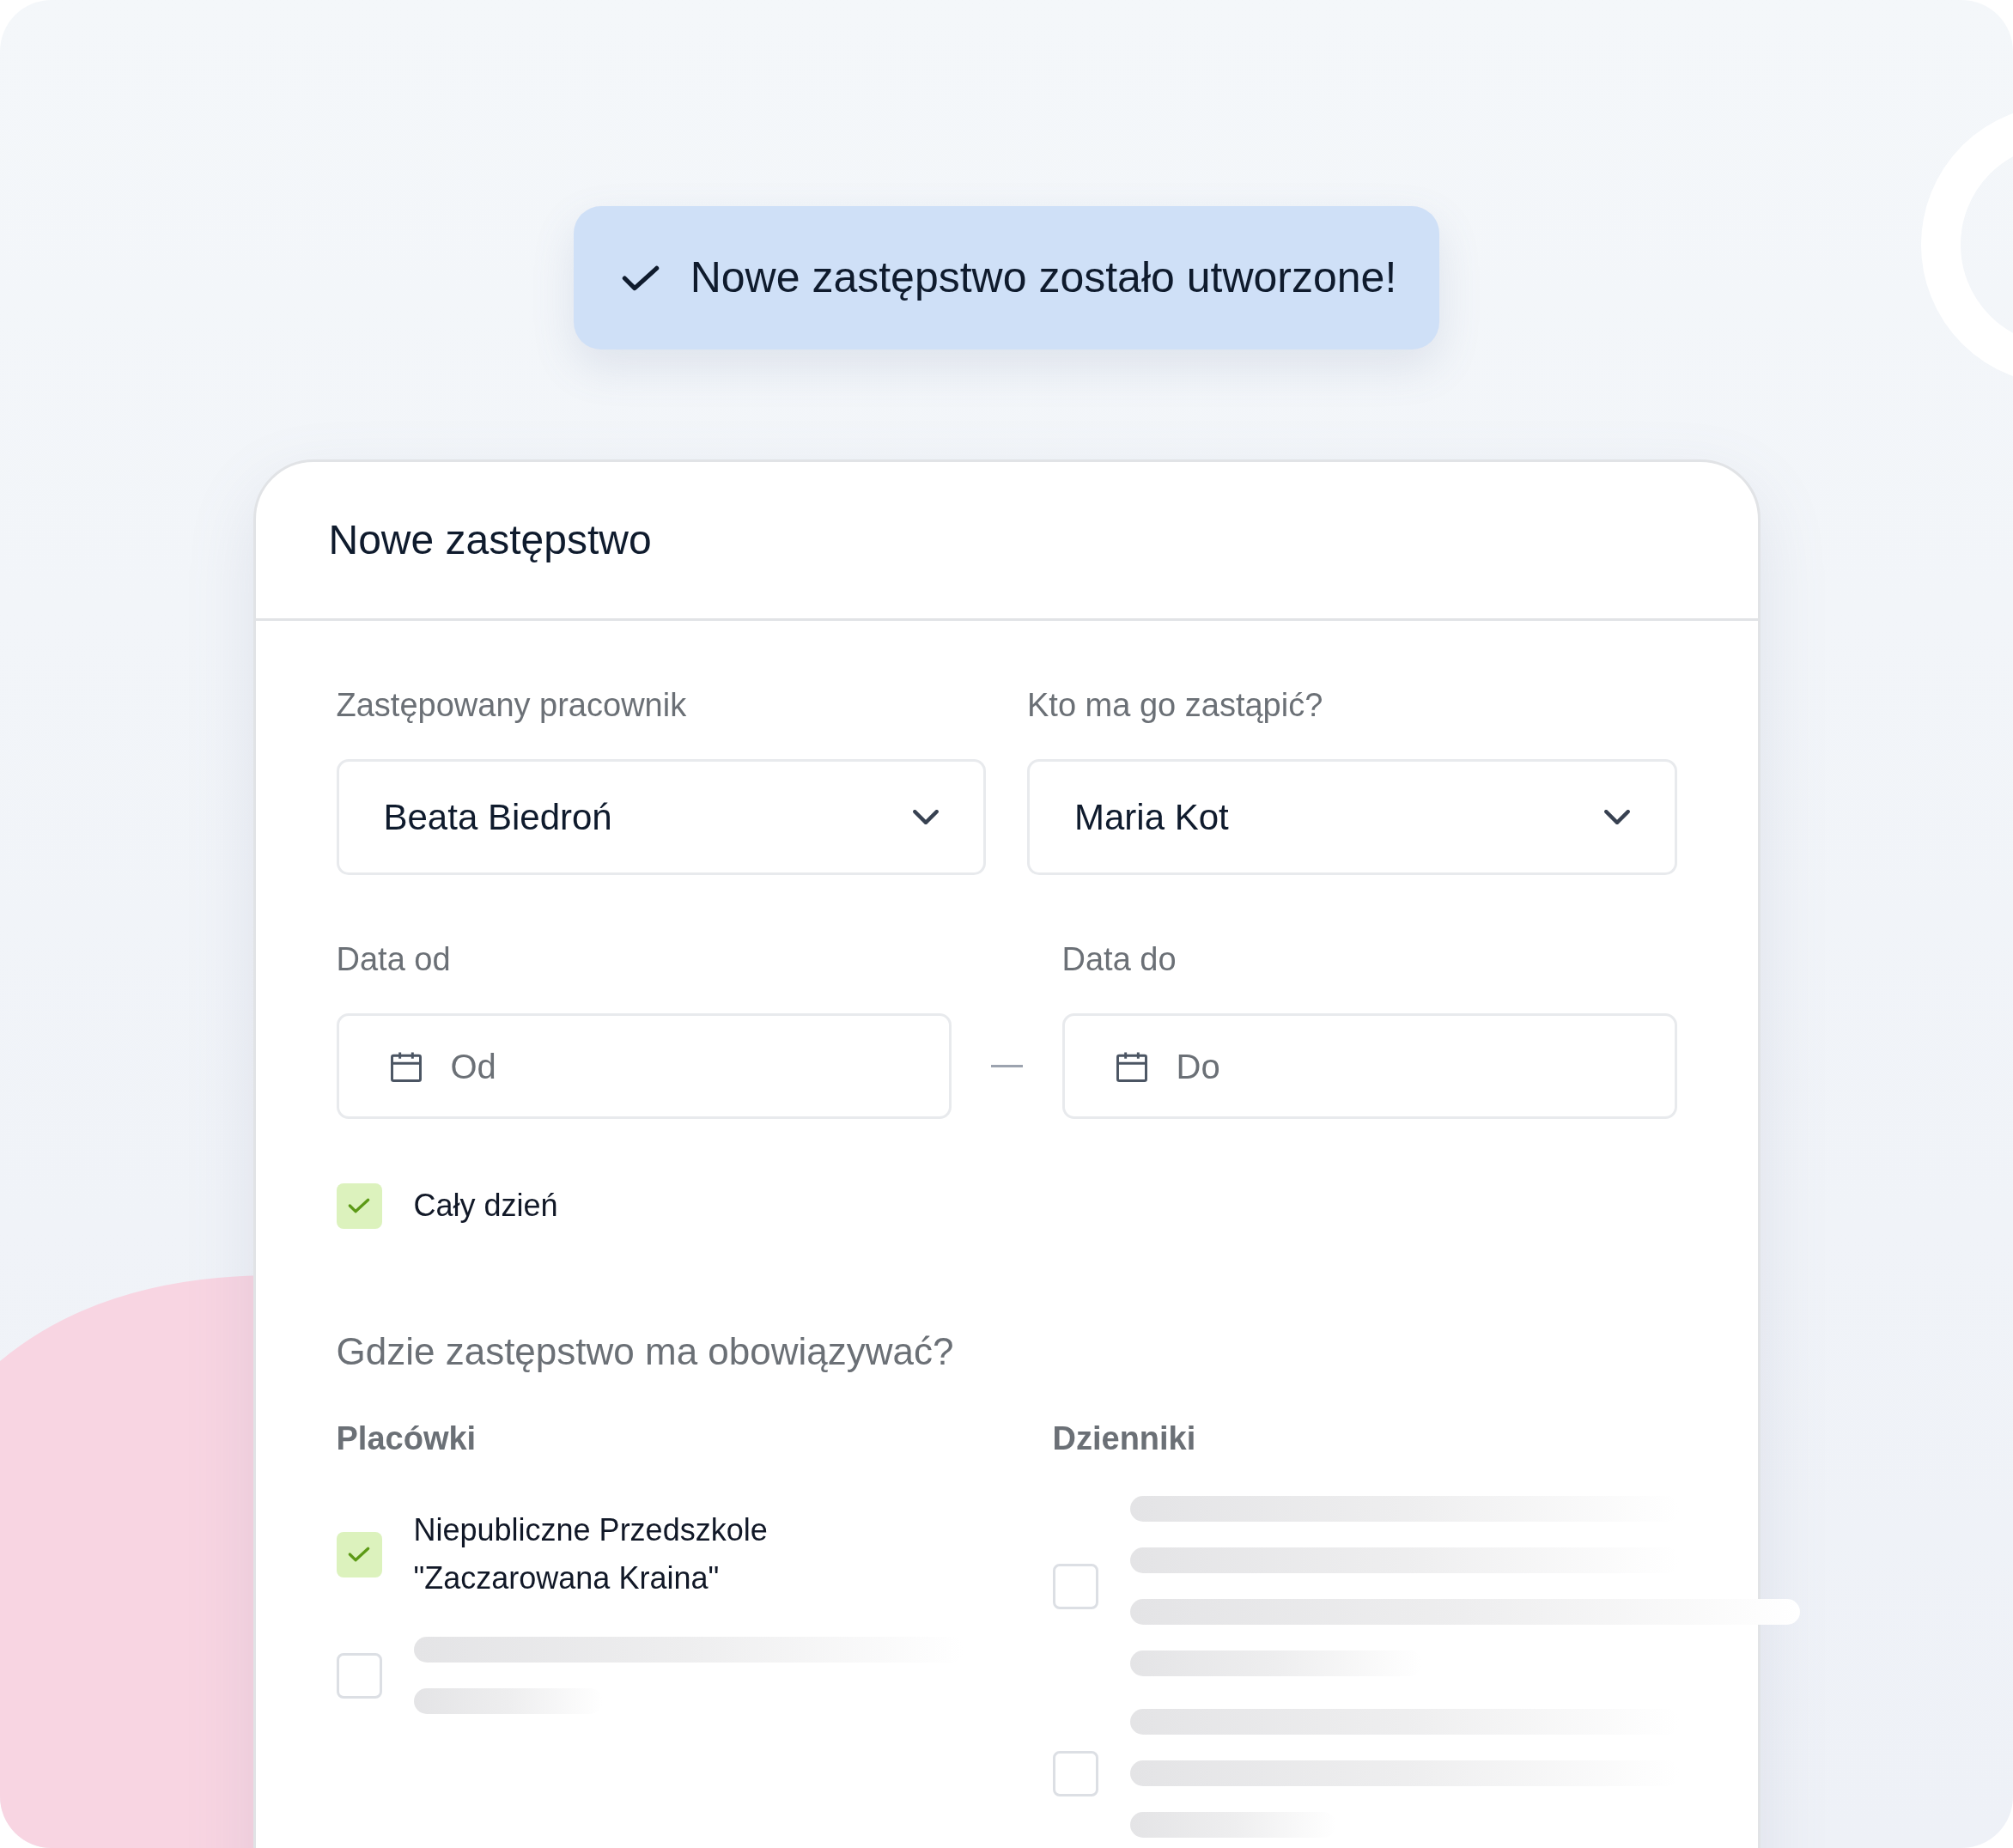  What do you see at coordinates (591, 1554) in the screenshot?
I see `facility-label: Niepubliczne Przedszkole "Zaczarowana Kraina"` at bounding box center [591, 1554].